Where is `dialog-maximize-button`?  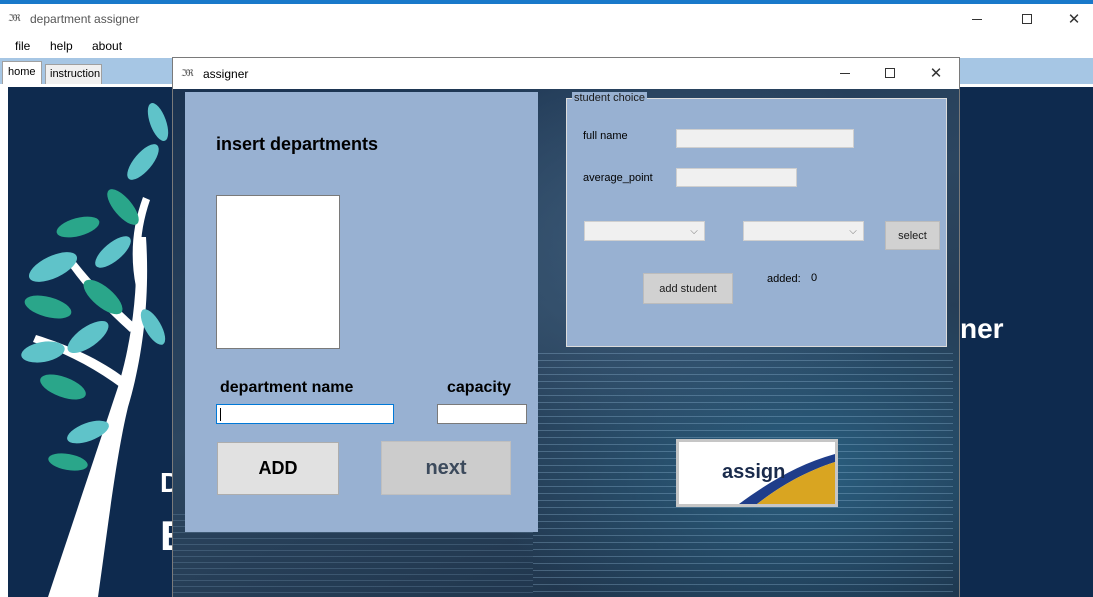
dialog-maximize-button is located at coordinates (890, 73).